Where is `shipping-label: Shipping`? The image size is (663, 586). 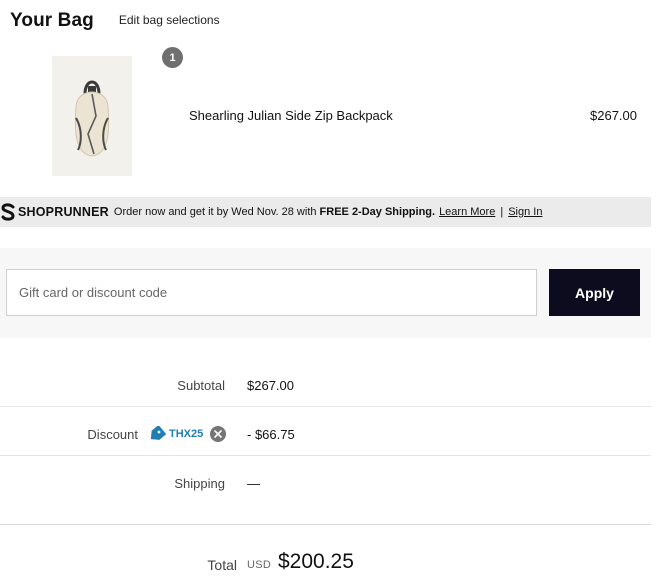 shipping-label: Shipping is located at coordinates (199, 483).